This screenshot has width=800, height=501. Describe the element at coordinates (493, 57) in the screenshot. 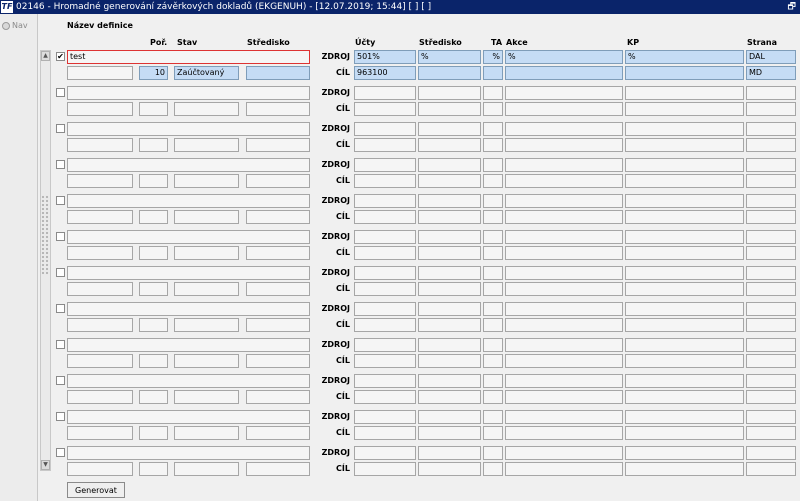

I see `zdroj-ta-field: %` at that location.